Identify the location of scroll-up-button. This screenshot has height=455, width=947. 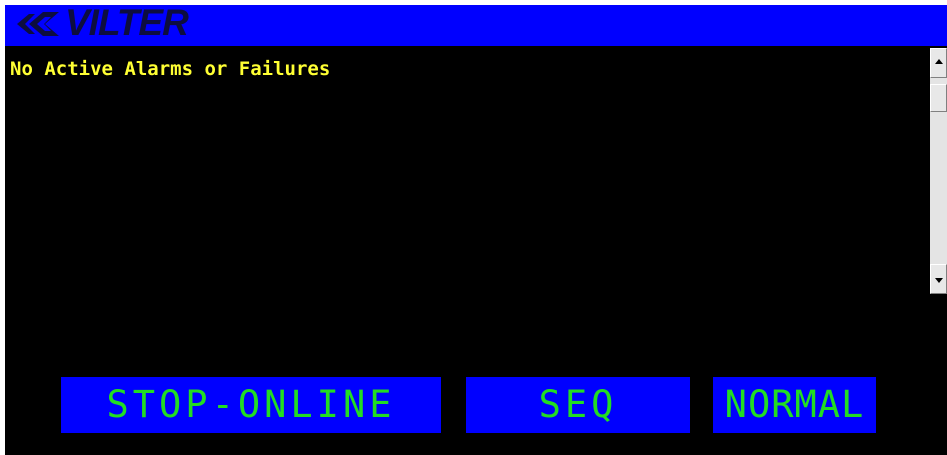
(938, 63).